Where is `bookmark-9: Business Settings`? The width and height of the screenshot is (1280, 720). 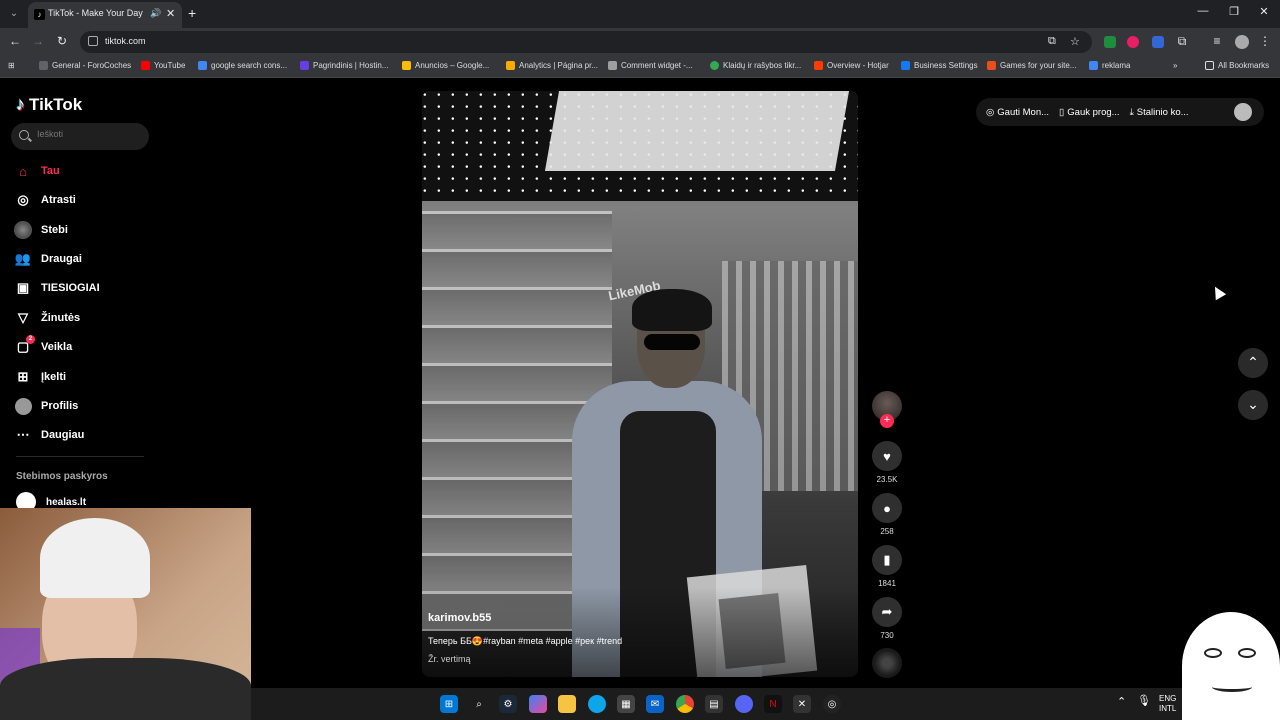
bookmark-9: Business Settings is located at coordinates (939, 65).